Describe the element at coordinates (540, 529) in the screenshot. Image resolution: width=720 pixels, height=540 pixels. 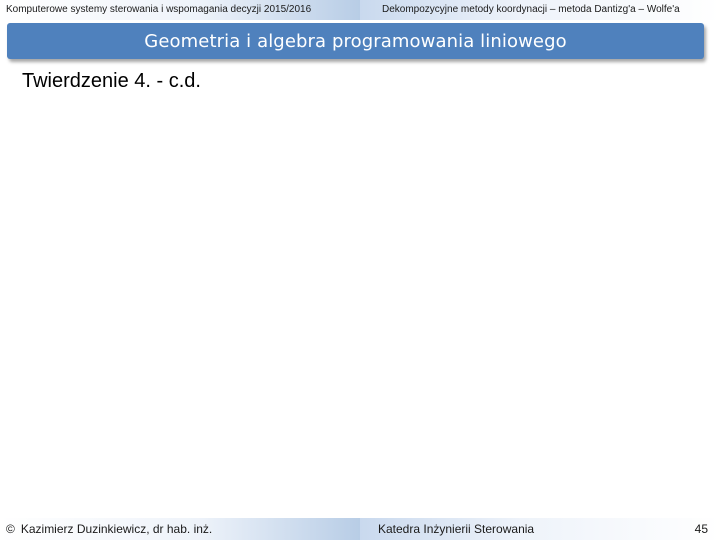
I see `footer-department: Katedra Inżynierii Sterowania 45` at that location.